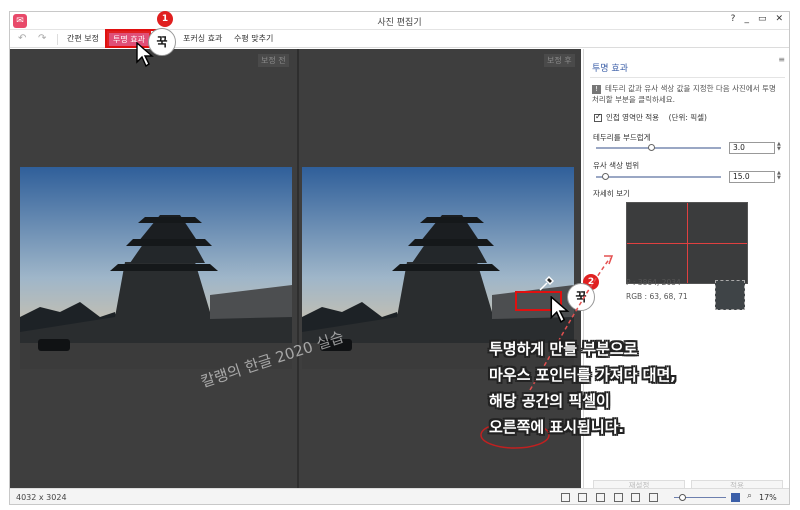  I want to click on after-label: 보정 후, so click(559, 60).